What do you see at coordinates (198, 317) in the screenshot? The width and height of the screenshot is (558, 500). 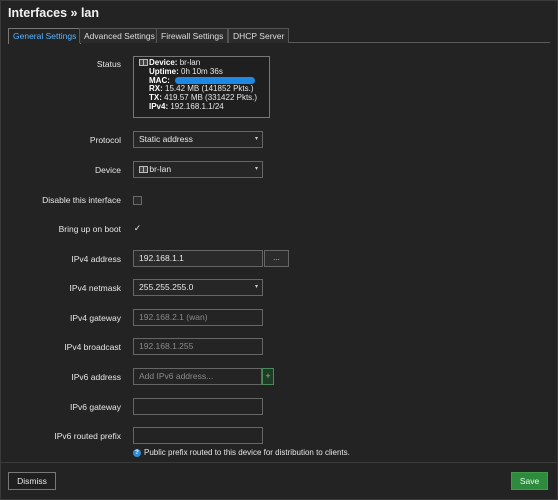 I see `ipv4-gateway-input: 192.168.2.1 (wan)` at bounding box center [198, 317].